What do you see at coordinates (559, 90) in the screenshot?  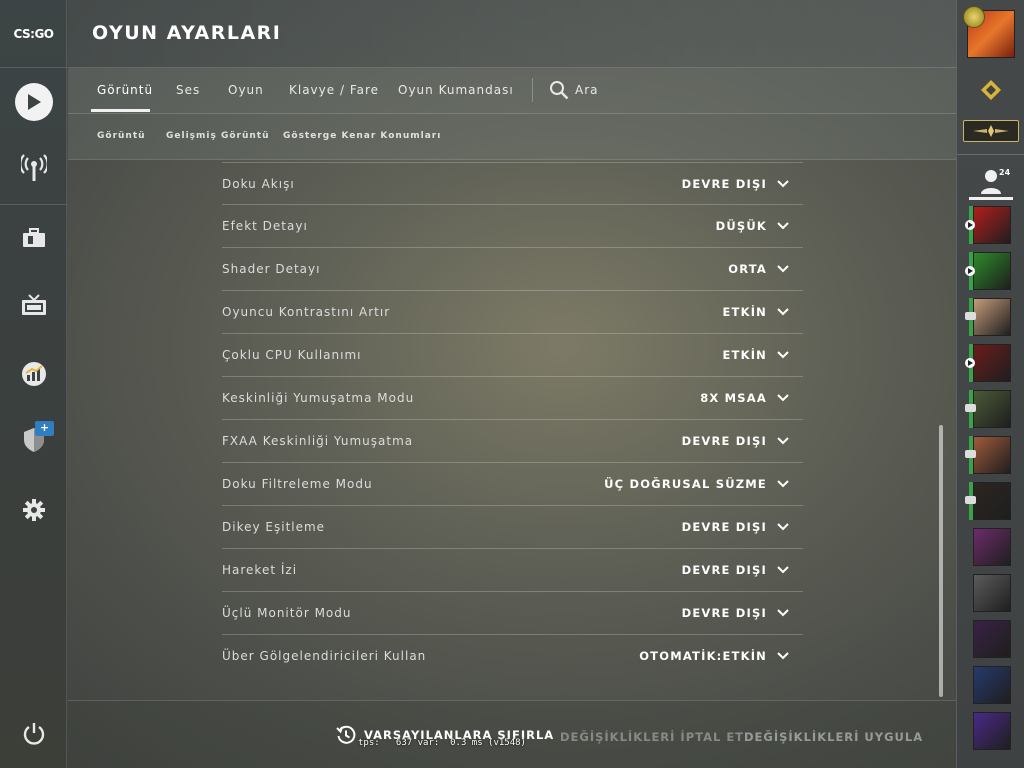 I see `search-icon` at bounding box center [559, 90].